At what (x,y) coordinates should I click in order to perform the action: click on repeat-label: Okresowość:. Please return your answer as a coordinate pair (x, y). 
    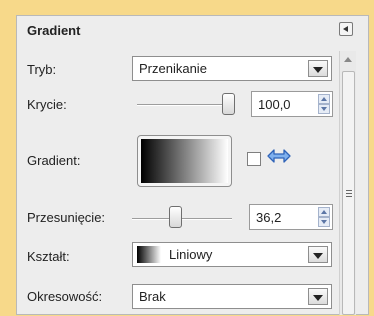
    Looking at the image, I should click on (65, 296).